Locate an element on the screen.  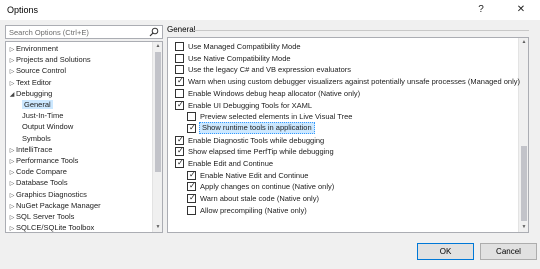
tree-item-label: Source Control is located at coordinates (41, 71).